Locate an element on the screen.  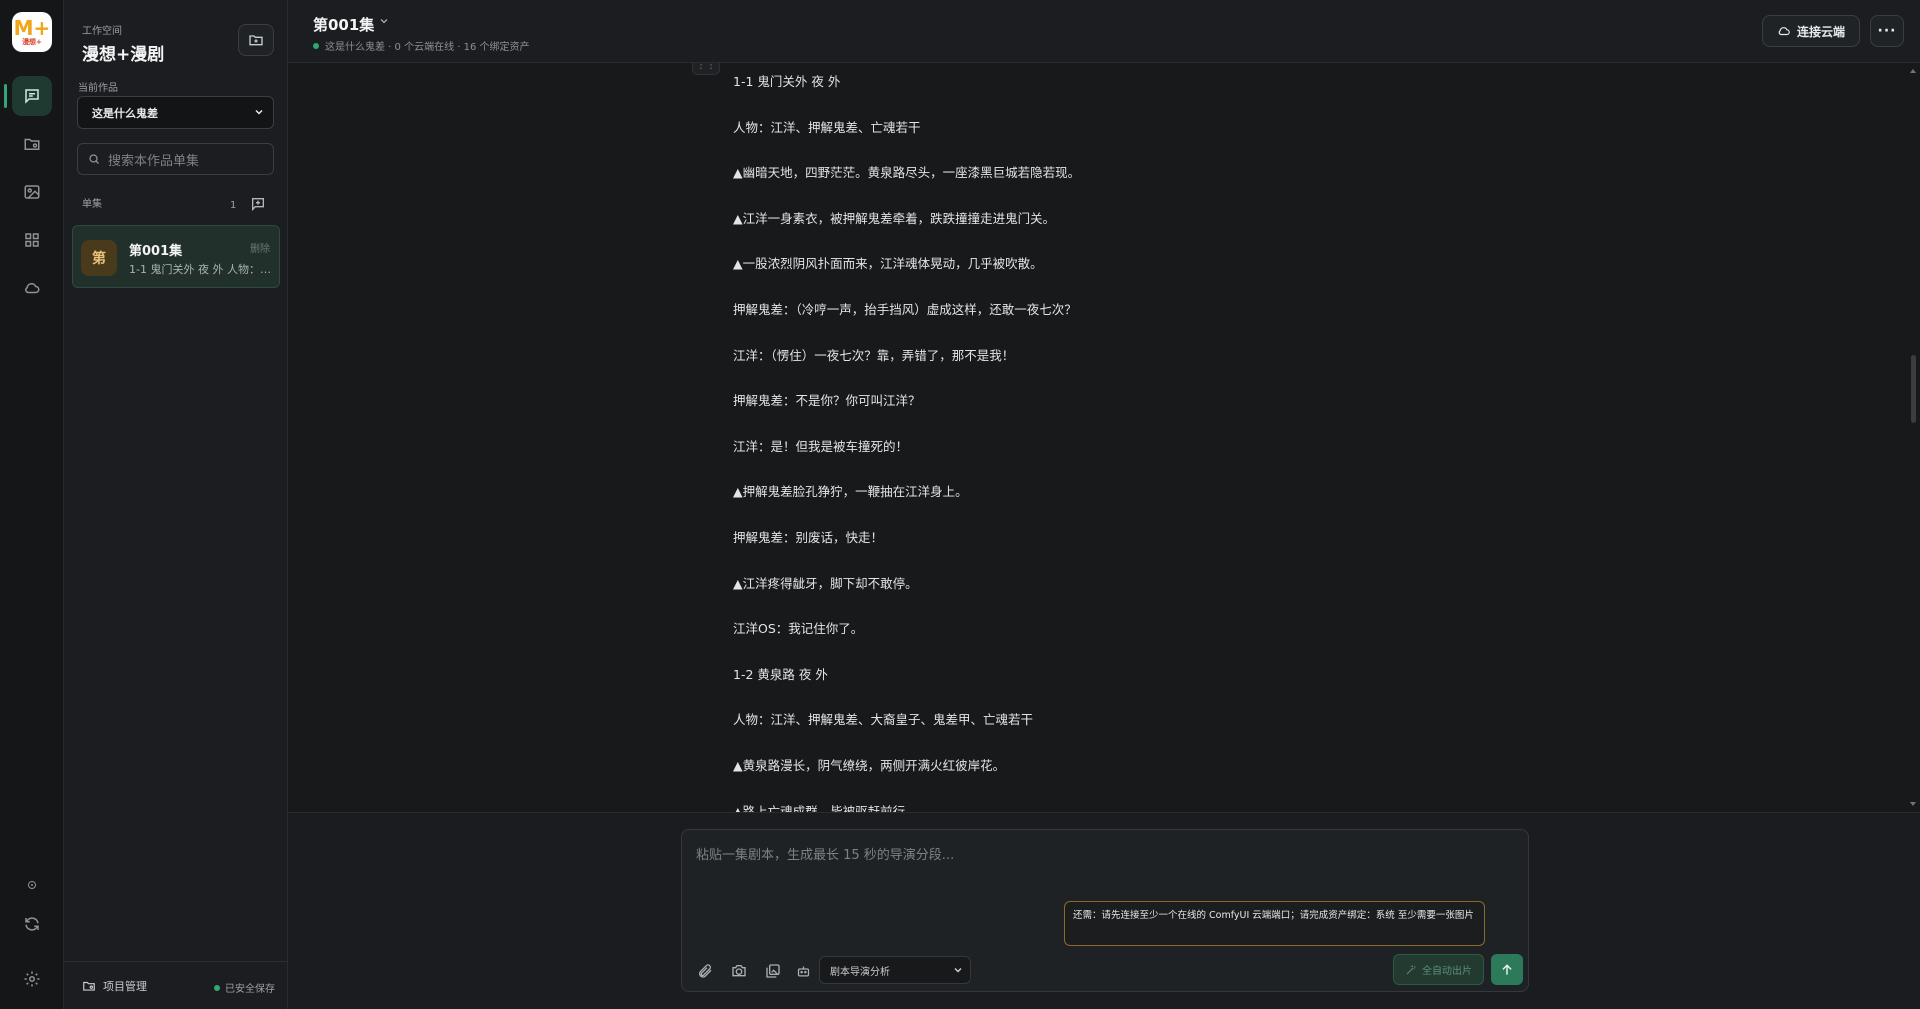
folder-plus-icon is located at coordinates (256, 40).